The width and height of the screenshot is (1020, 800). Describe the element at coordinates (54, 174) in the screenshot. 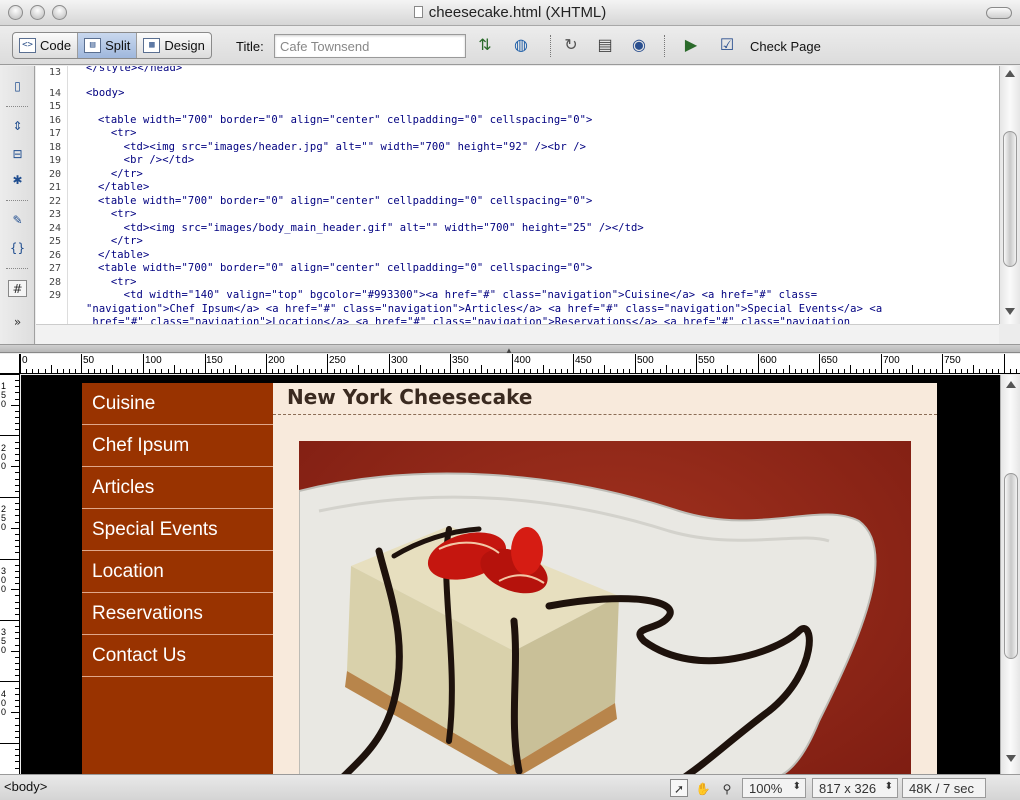

I see `line-number: 20` at that location.